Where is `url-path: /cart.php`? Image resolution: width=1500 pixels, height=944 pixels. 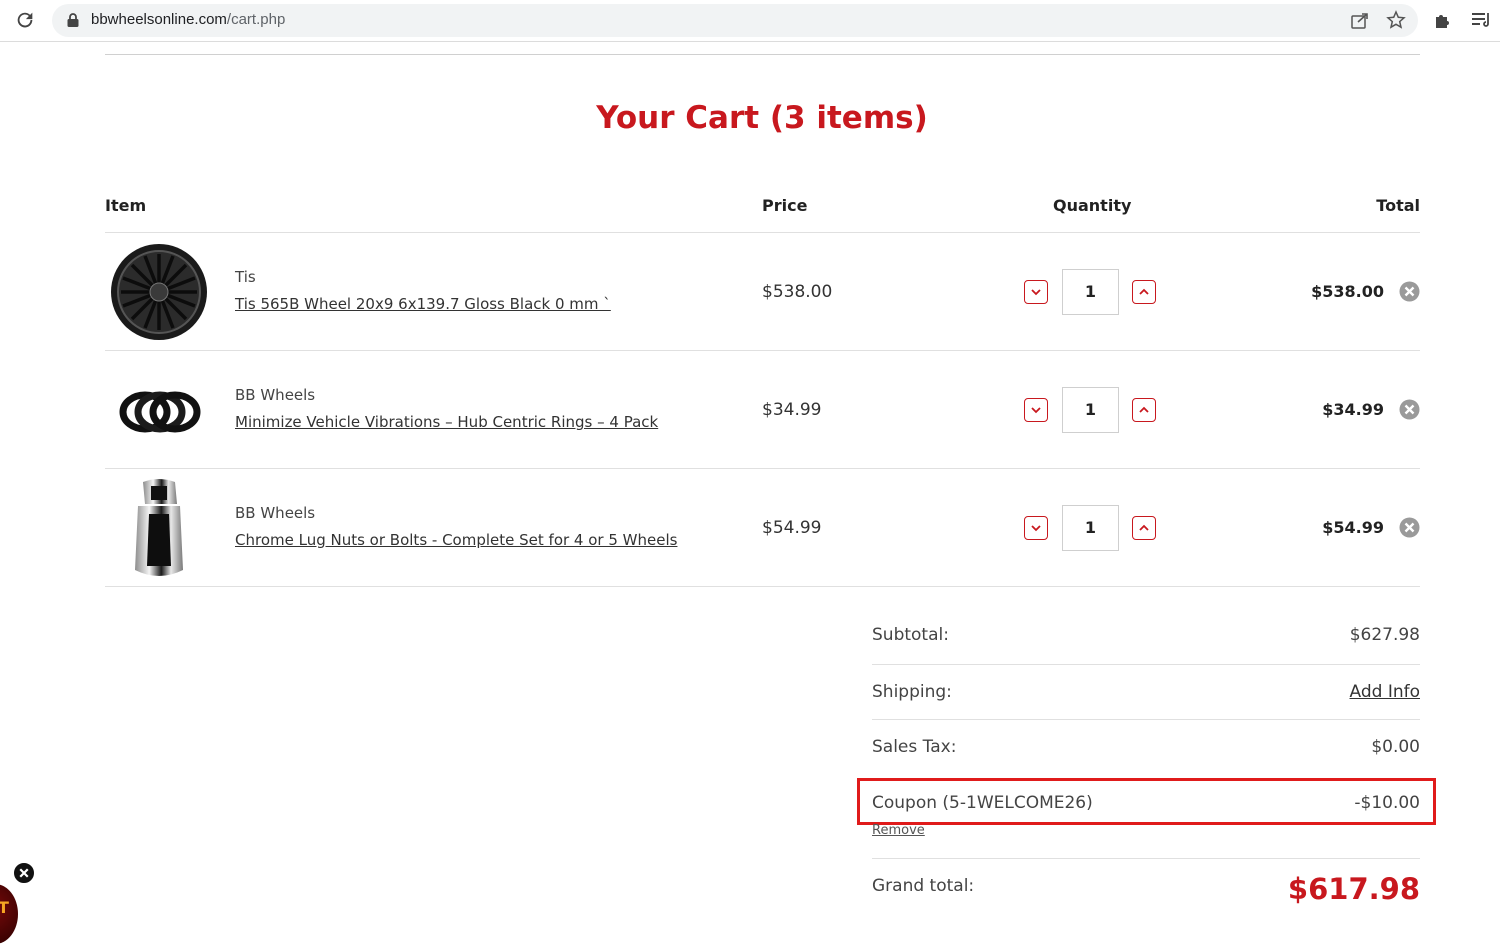
url-path: /cart.php is located at coordinates (256, 19).